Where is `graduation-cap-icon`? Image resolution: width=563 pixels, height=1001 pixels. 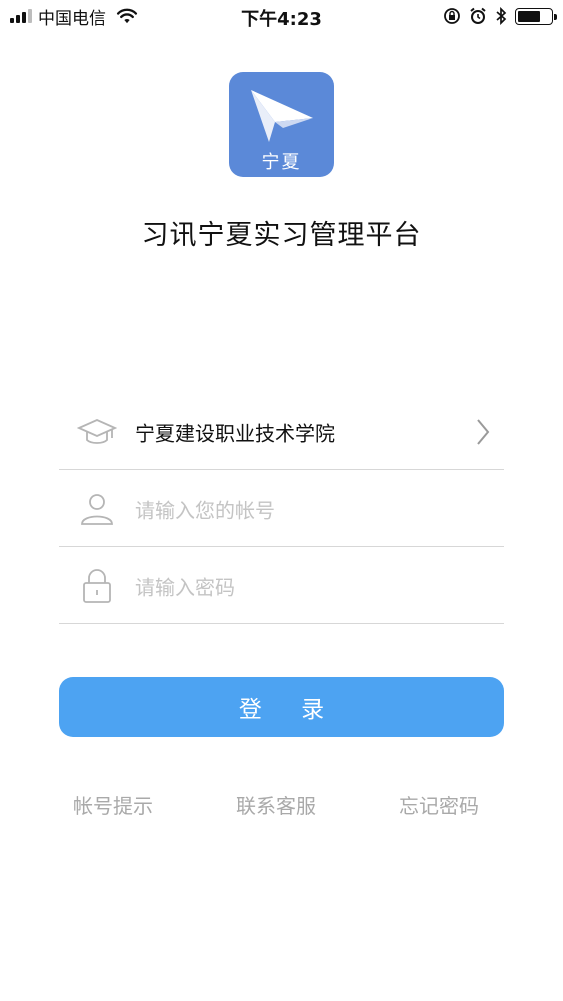
graduation-cap-icon is located at coordinates (97, 431).